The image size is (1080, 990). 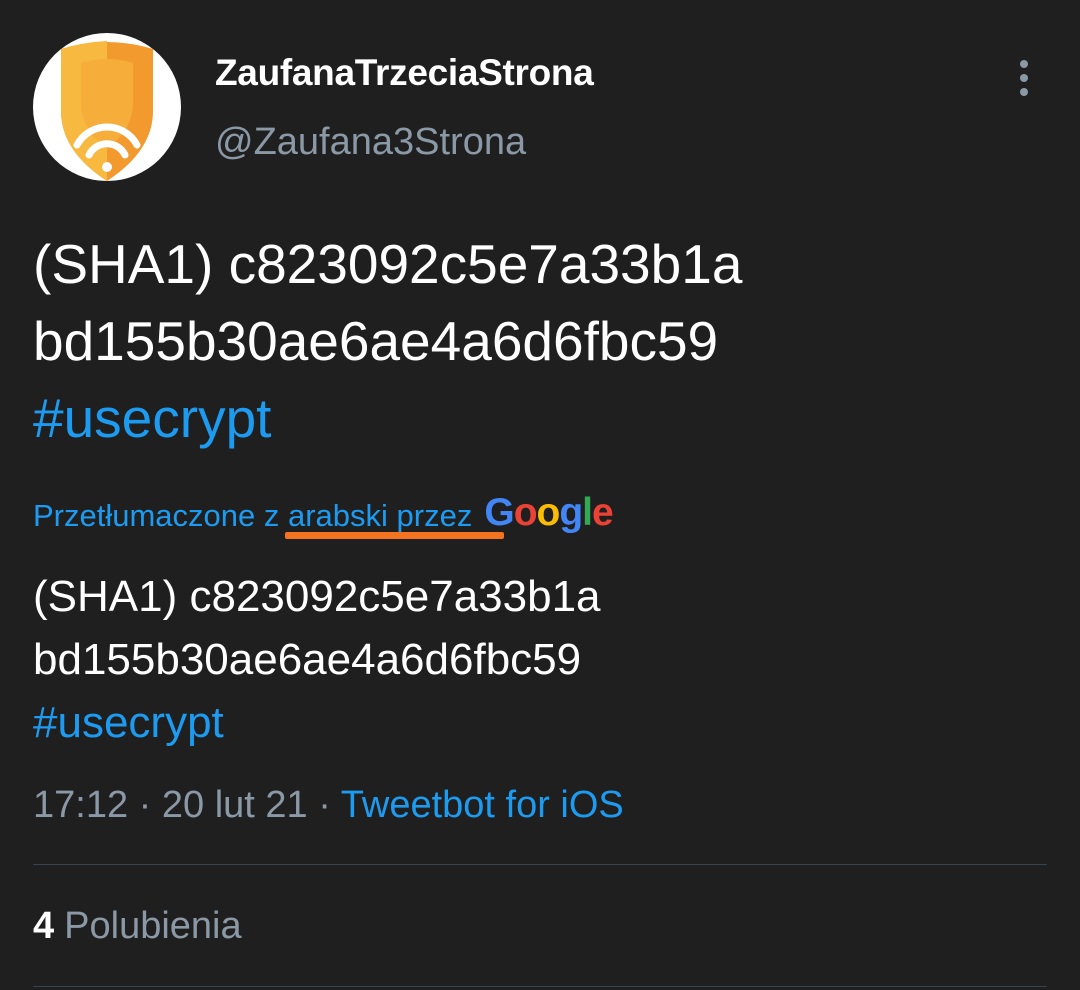 What do you see at coordinates (376, 341) in the screenshot?
I see `tweet-text-line: bd155b30ae6ae4a6d6fbc59` at bounding box center [376, 341].